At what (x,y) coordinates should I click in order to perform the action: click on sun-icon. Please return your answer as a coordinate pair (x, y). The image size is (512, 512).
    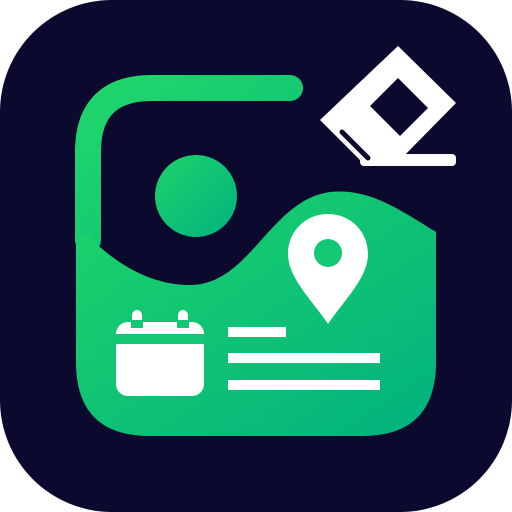
    Looking at the image, I should click on (196, 196).